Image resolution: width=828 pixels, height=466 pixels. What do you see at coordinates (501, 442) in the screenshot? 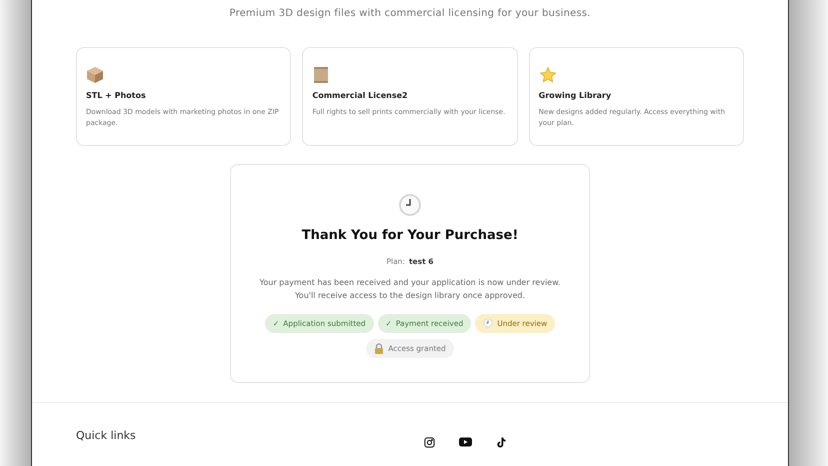
I see `tiktok-icon` at bounding box center [501, 442].